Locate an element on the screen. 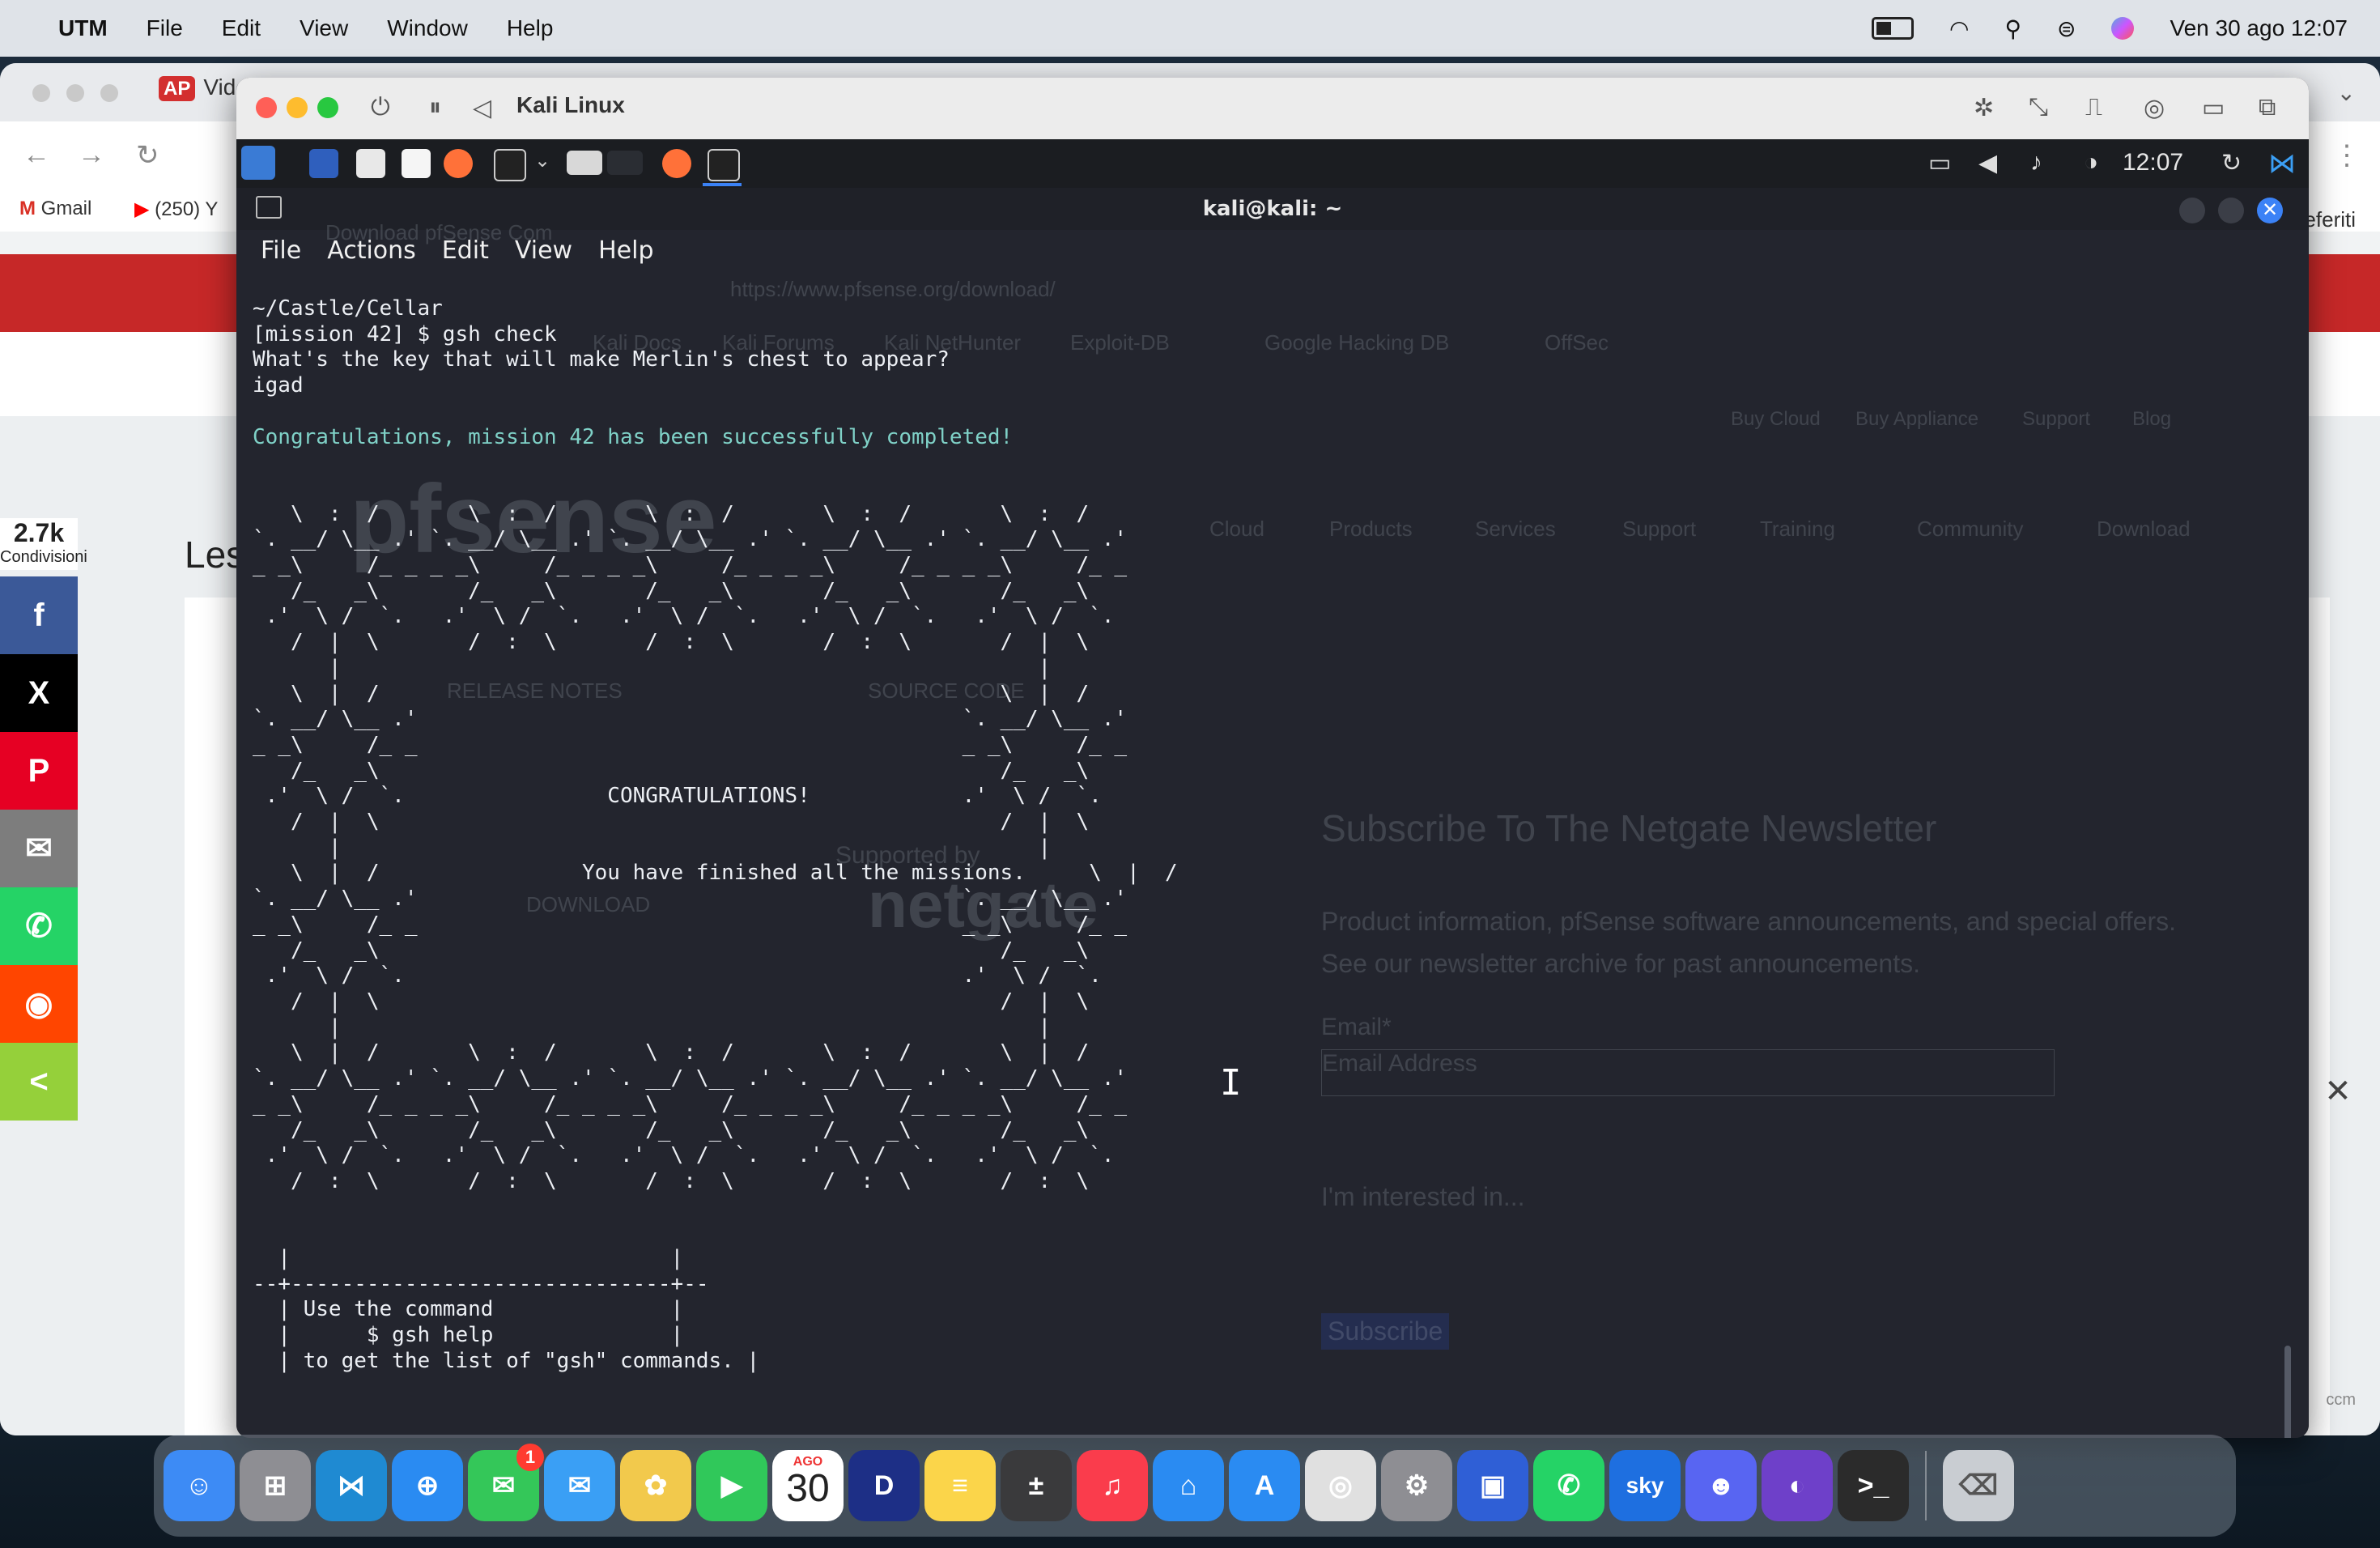  siri-icon is located at coordinates (2123, 29).